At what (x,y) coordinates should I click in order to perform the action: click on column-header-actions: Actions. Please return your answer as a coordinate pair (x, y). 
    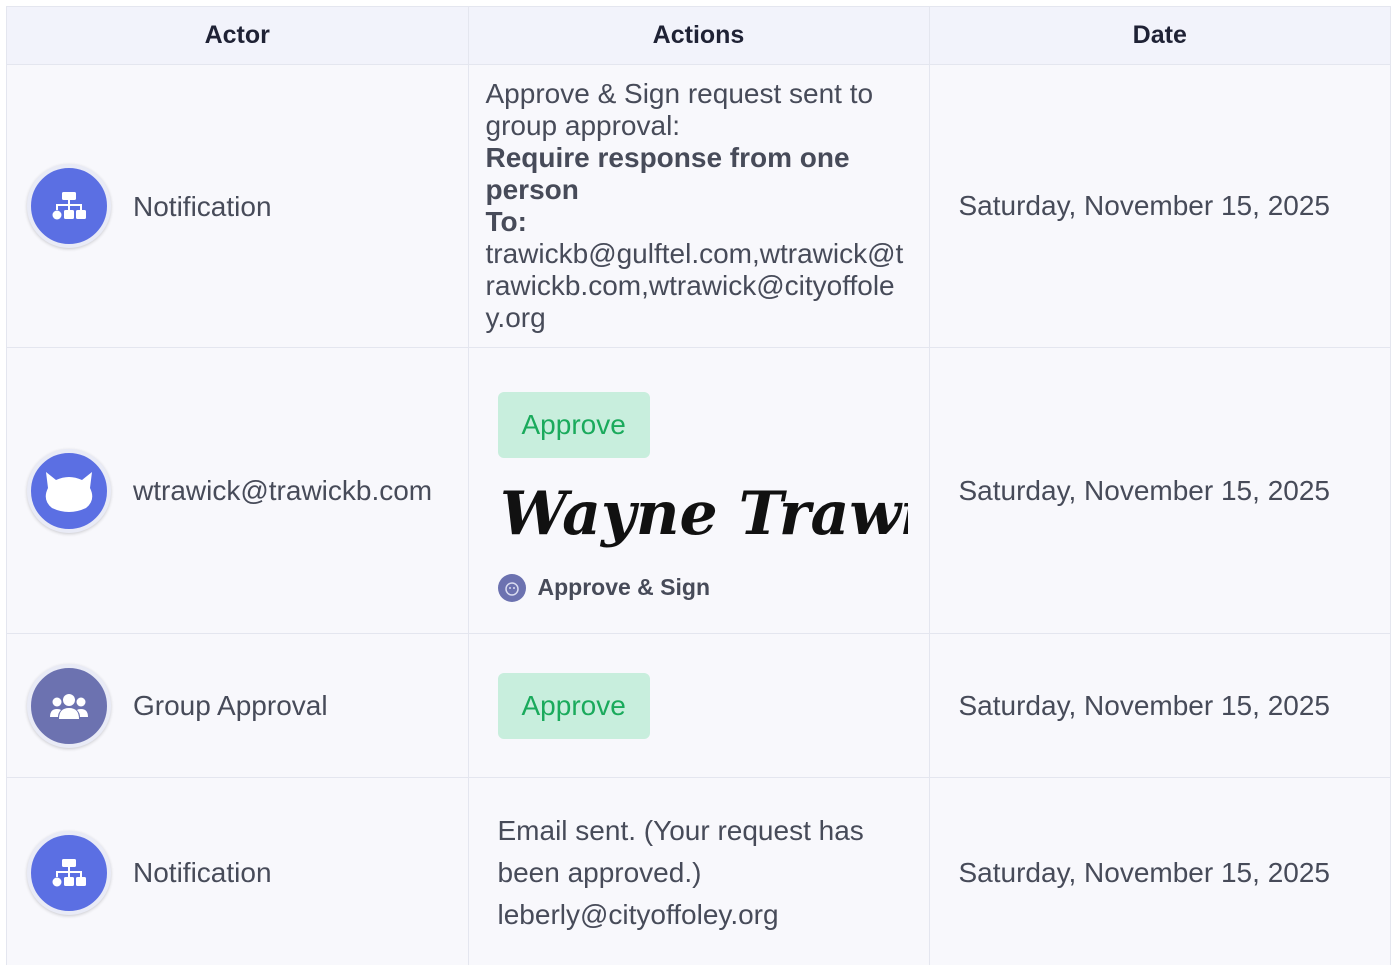
    Looking at the image, I should click on (699, 36).